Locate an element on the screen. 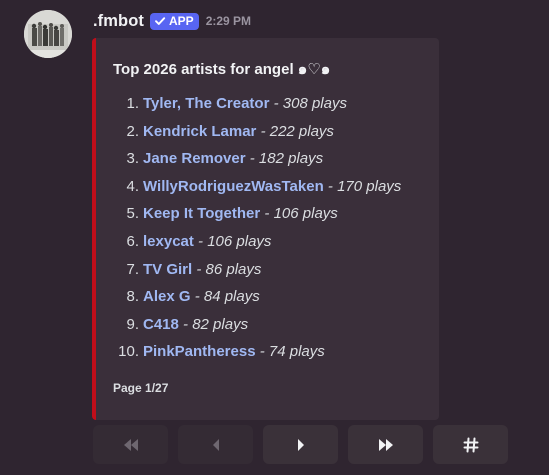 This screenshot has height=475, width=549. list-item: 3. Jane Remover - 182 plays is located at coordinates (257, 163).